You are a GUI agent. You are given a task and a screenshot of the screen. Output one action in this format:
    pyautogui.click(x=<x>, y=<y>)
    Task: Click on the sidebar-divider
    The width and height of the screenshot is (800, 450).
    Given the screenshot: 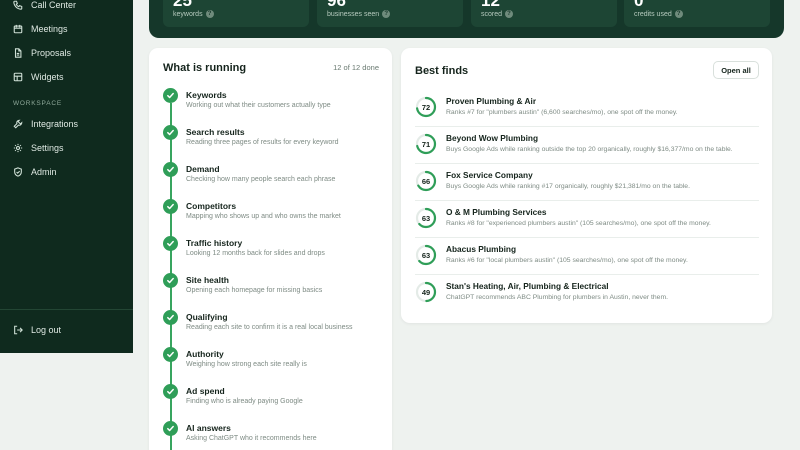 What is the action you would take?
    pyautogui.click(x=66, y=309)
    